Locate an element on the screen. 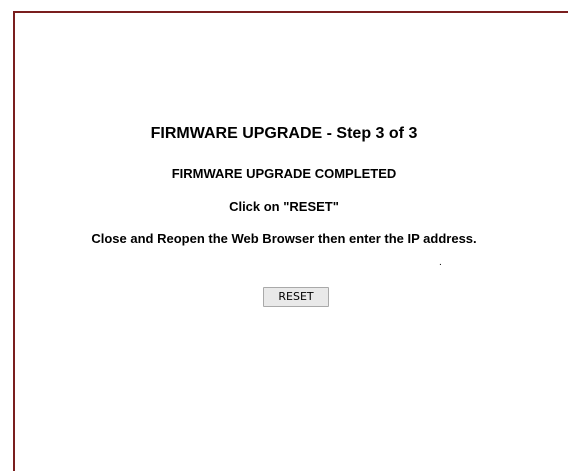  page-title: FIRMWARE UPGRADE - Step 3 of 3 is located at coordinates (284, 133).